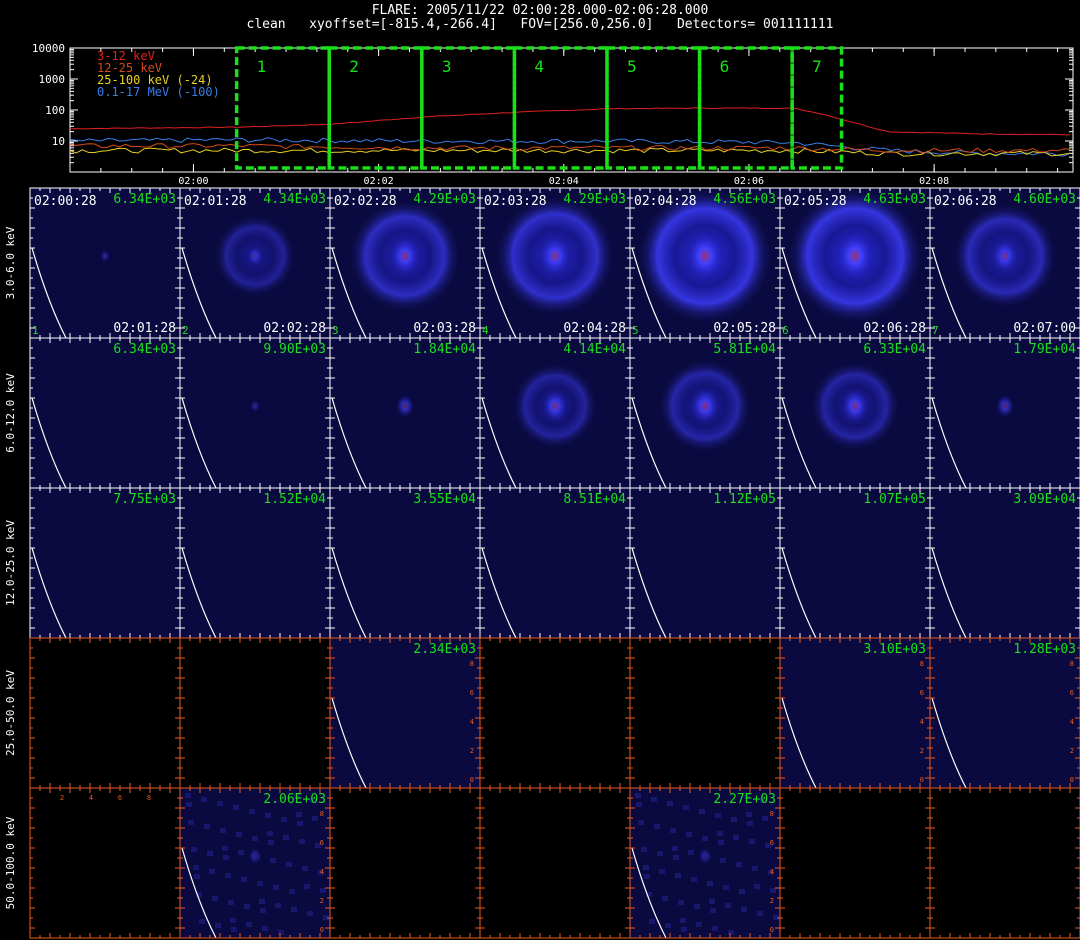 This screenshot has height=940, width=1080. I want to click on panel-index: 4, so click(485, 330).